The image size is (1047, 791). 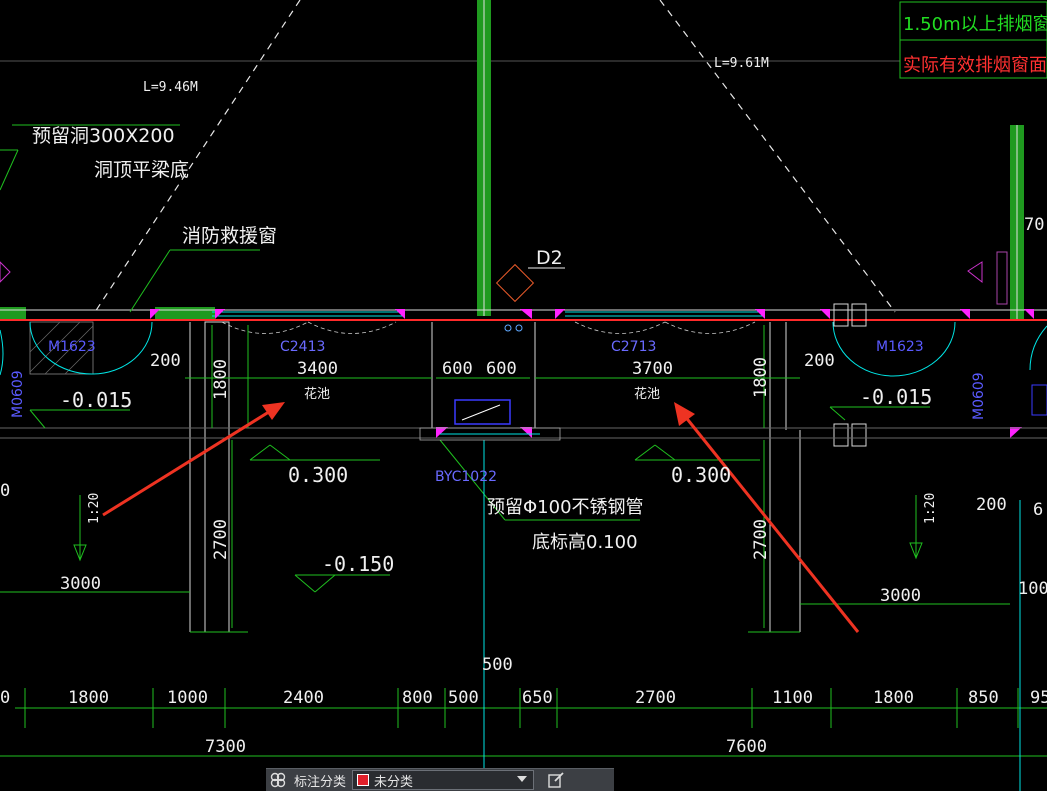 I want to click on chain-dim: 650, so click(x=537, y=698).